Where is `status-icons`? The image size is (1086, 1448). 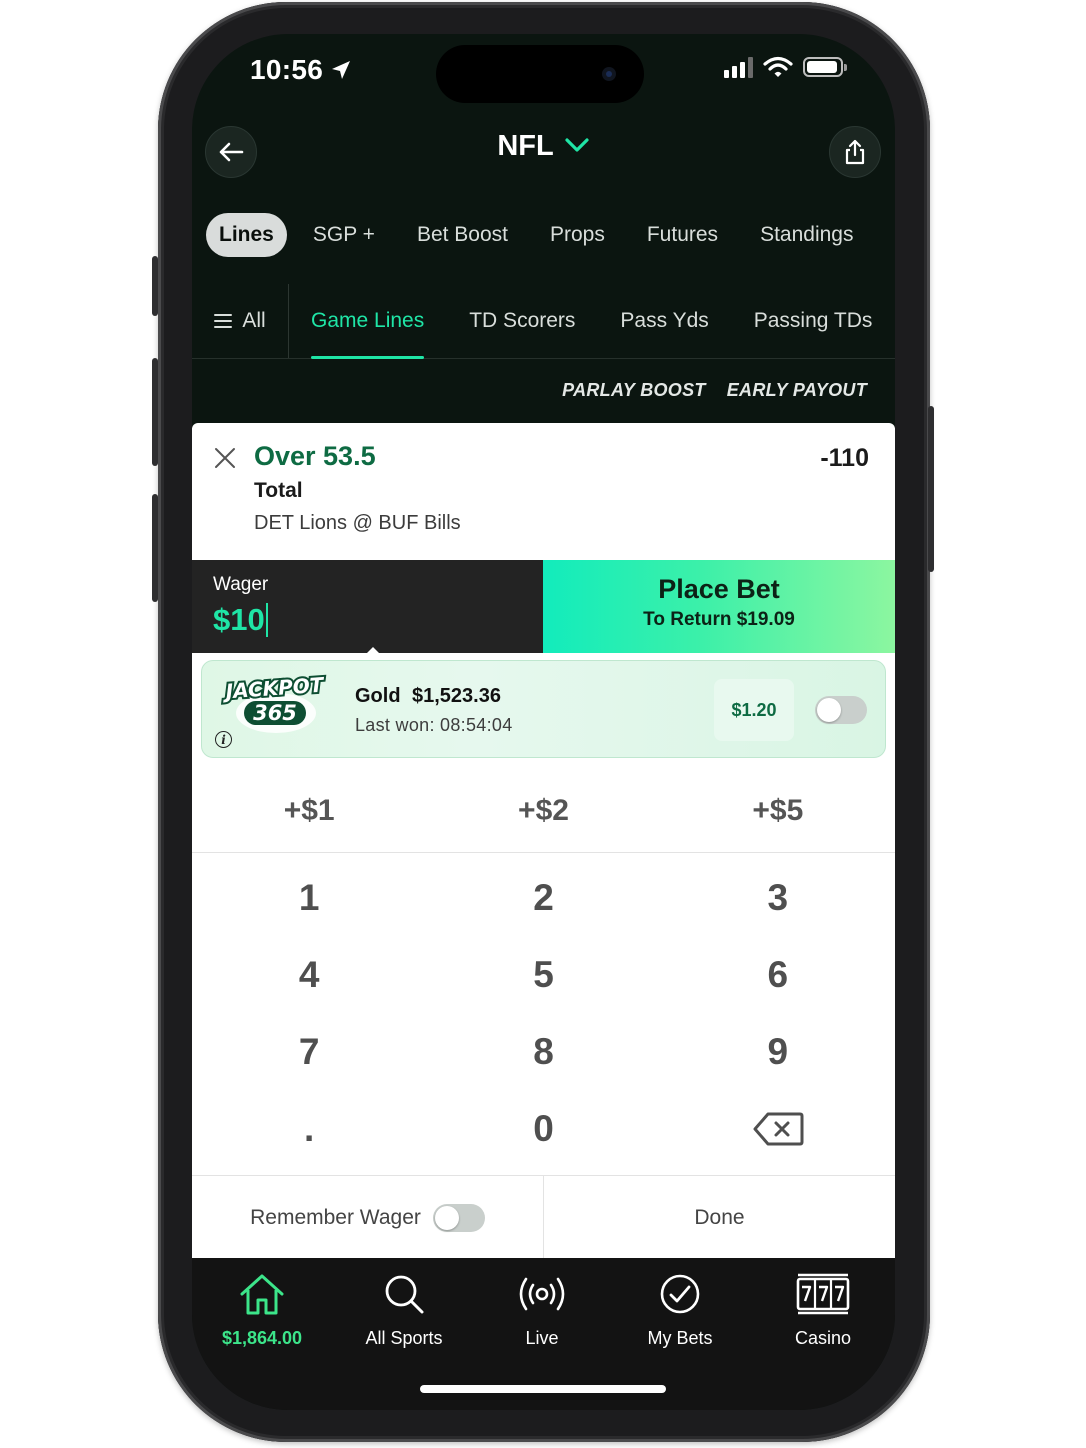 status-icons is located at coordinates (785, 67).